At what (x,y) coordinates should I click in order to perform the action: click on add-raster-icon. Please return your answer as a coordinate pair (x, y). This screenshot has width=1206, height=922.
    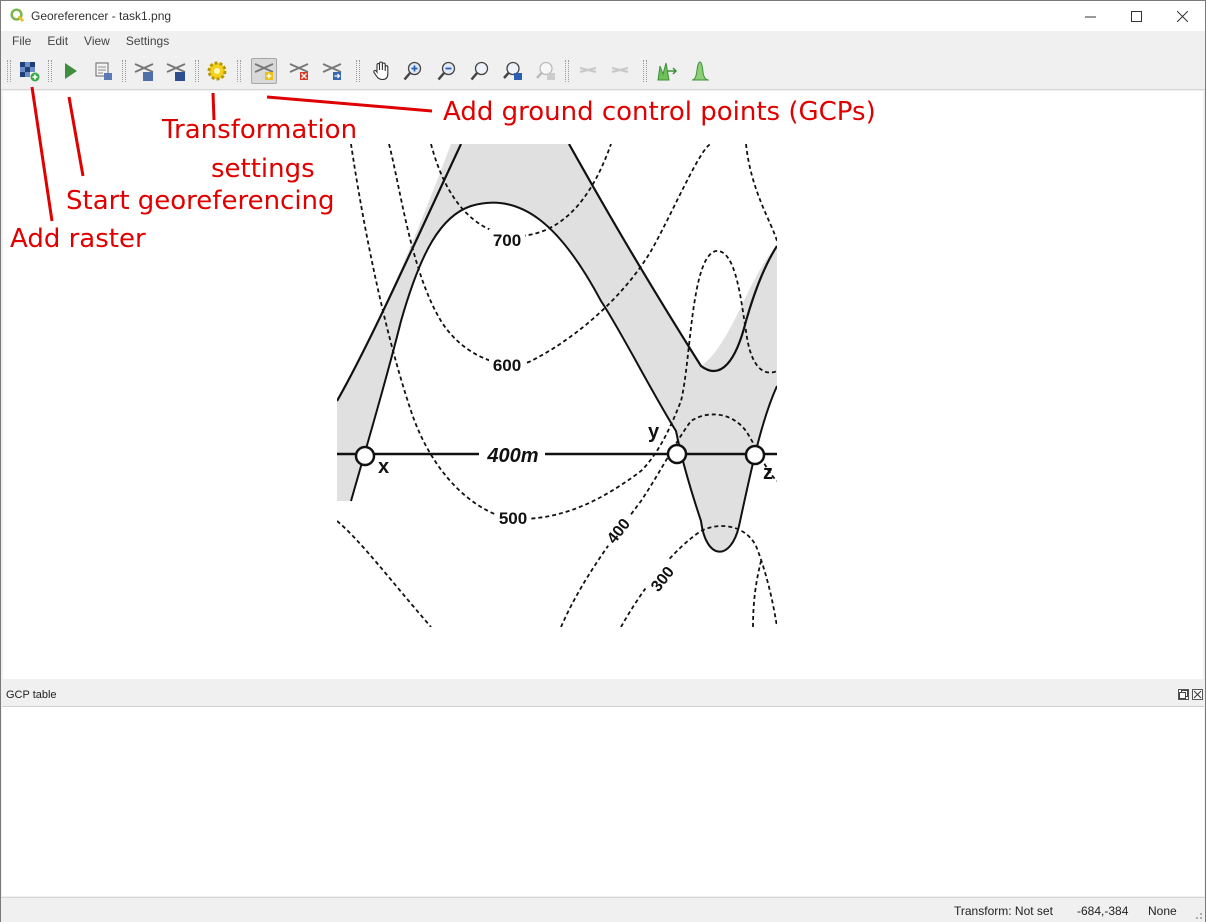
    Looking at the image, I should click on (30, 72).